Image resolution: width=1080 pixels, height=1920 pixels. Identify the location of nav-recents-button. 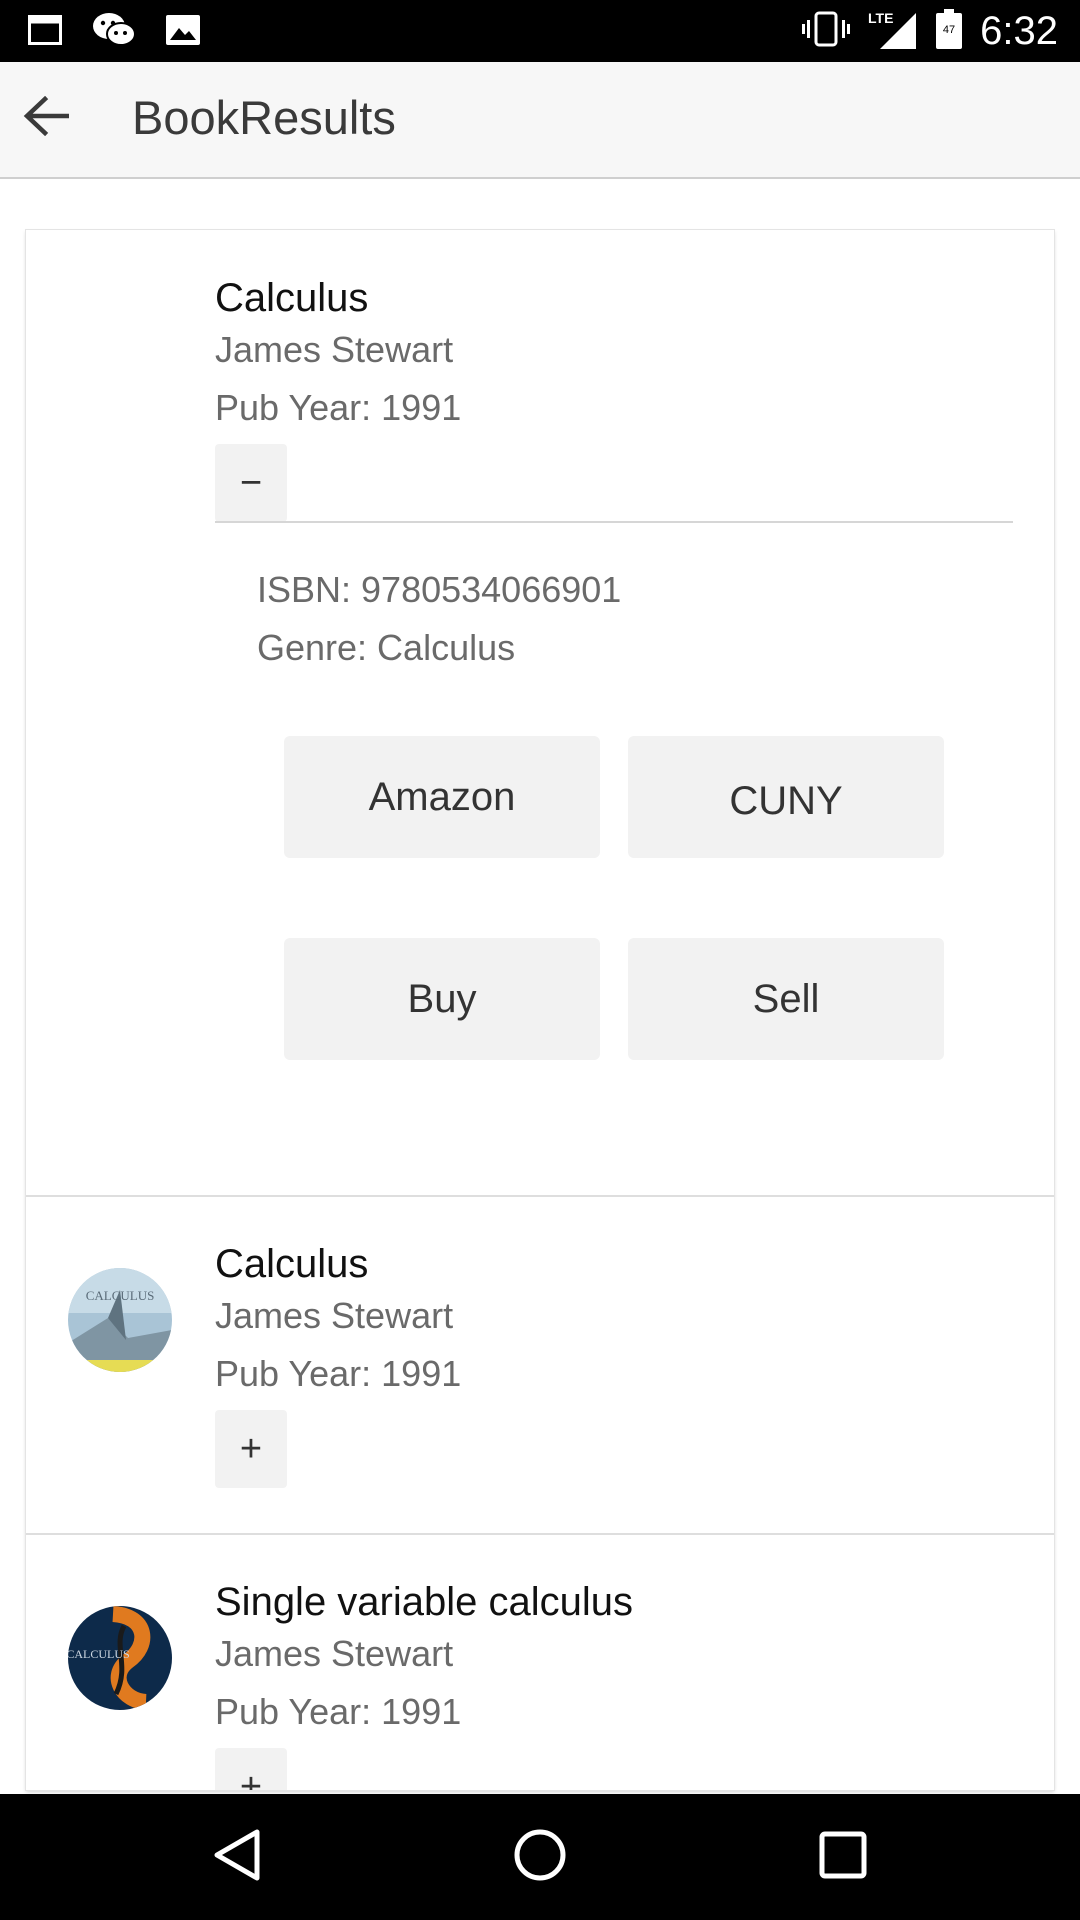
(843, 1857).